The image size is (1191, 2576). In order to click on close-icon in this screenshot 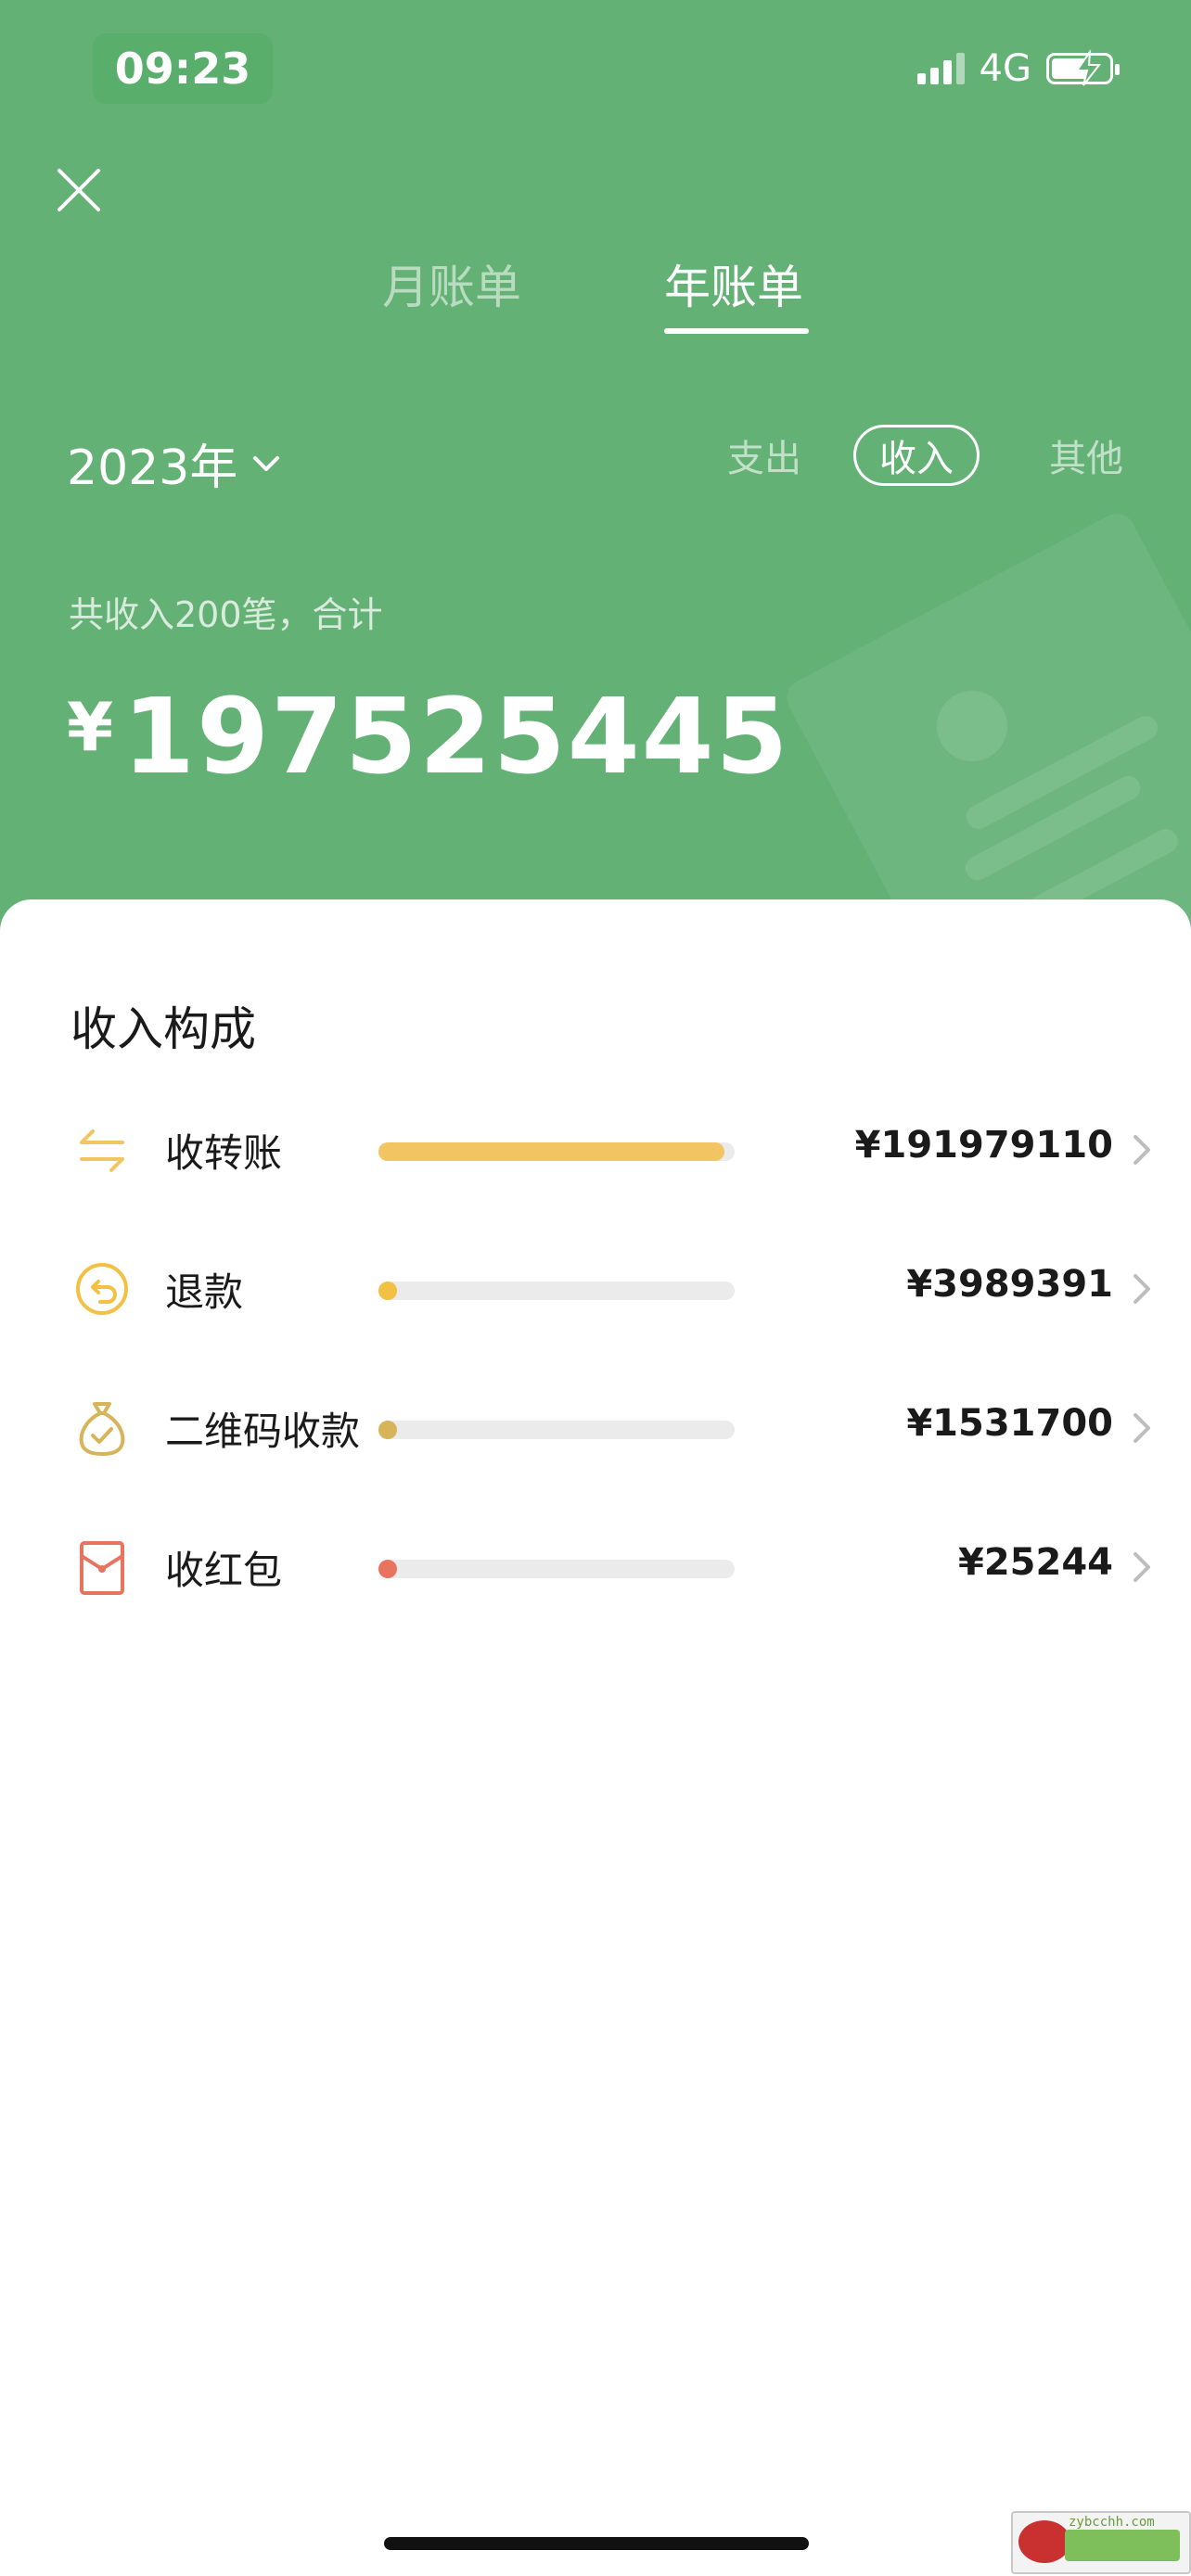, I will do `click(79, 190)`.